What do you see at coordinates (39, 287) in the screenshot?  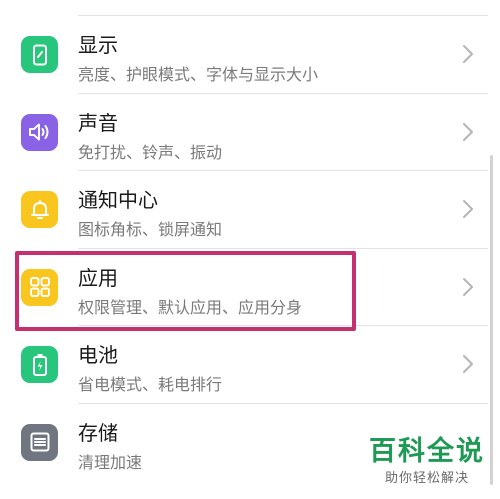 I see `apps-grid-icon` at bounding box center [39, 287].